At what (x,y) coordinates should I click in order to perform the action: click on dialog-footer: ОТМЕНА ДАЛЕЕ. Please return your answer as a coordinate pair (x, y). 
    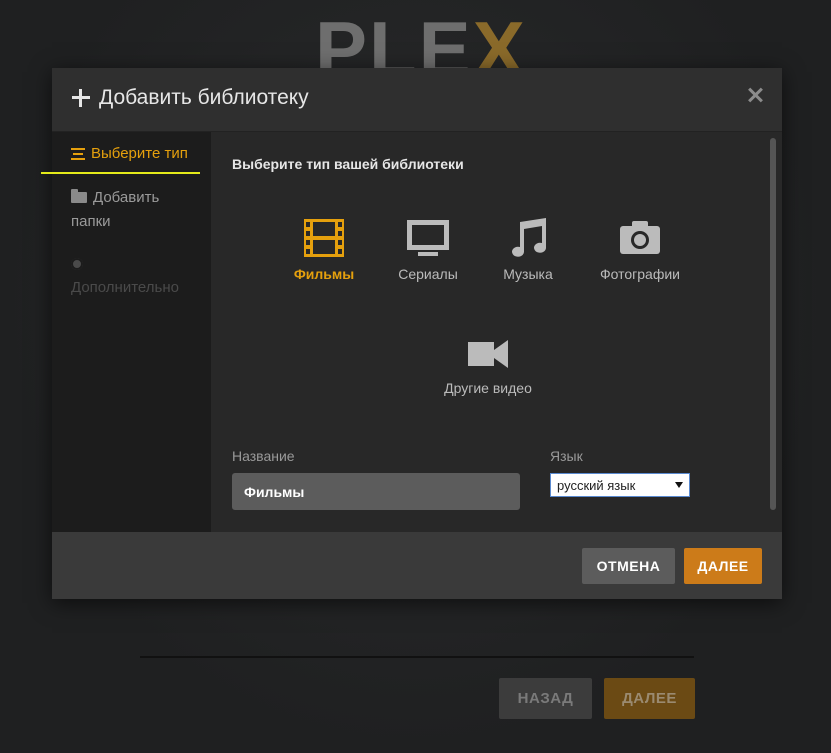
    Looking at the image, I should click on (417, 565).